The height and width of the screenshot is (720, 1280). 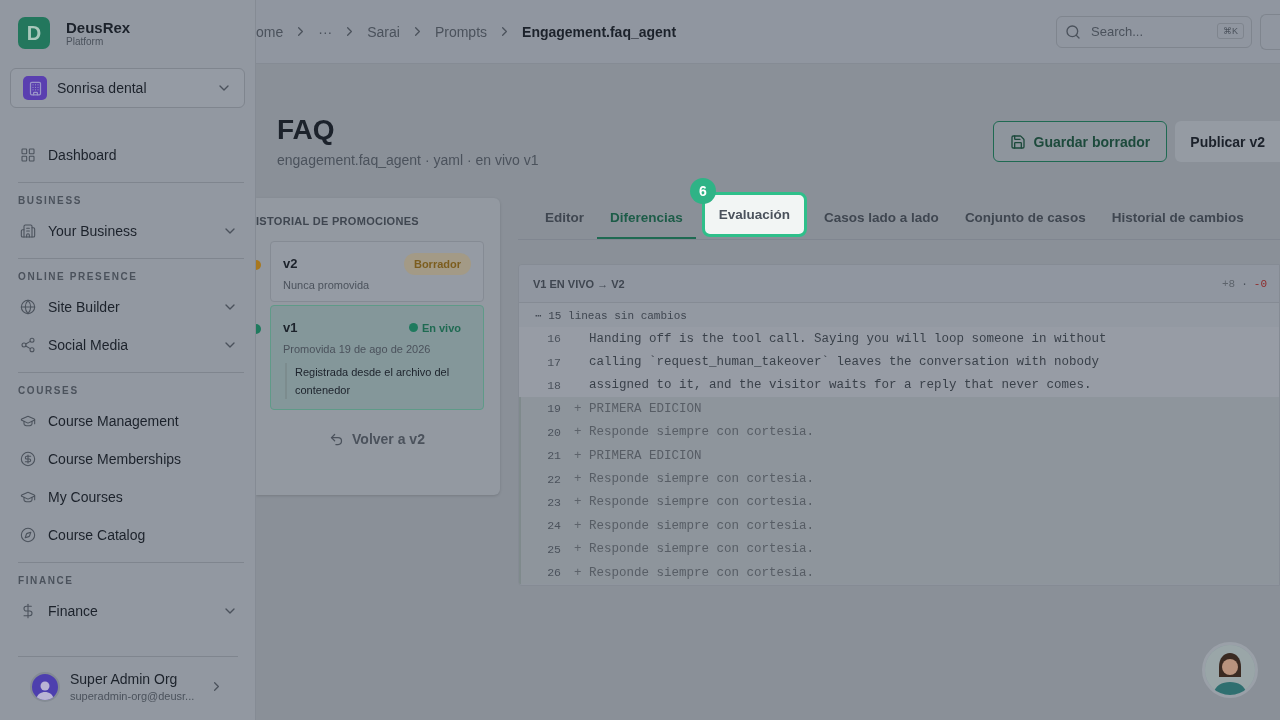 I want to click on status-label: En vivo, so click(x=434, y=327).